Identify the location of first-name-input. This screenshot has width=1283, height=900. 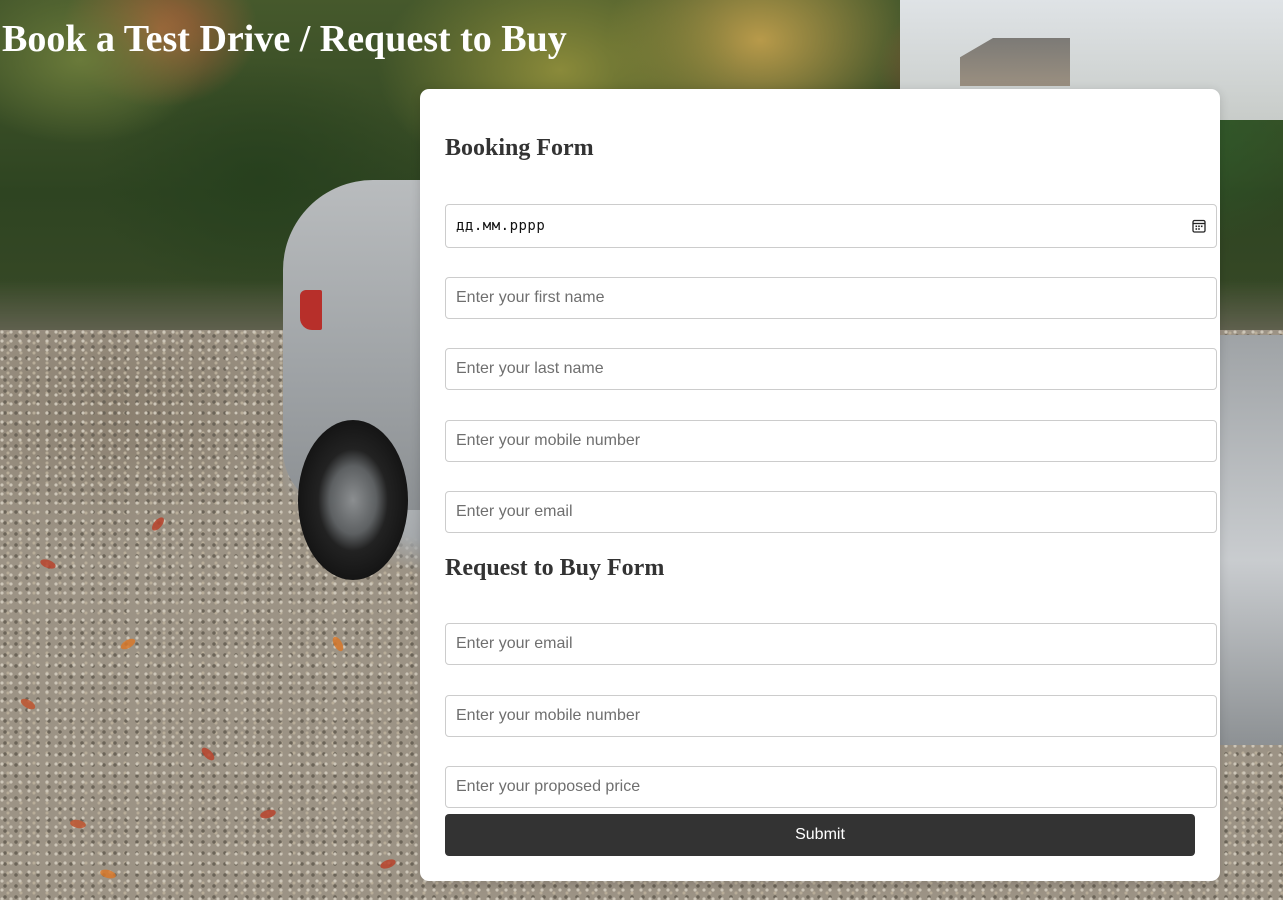
(831, 298).